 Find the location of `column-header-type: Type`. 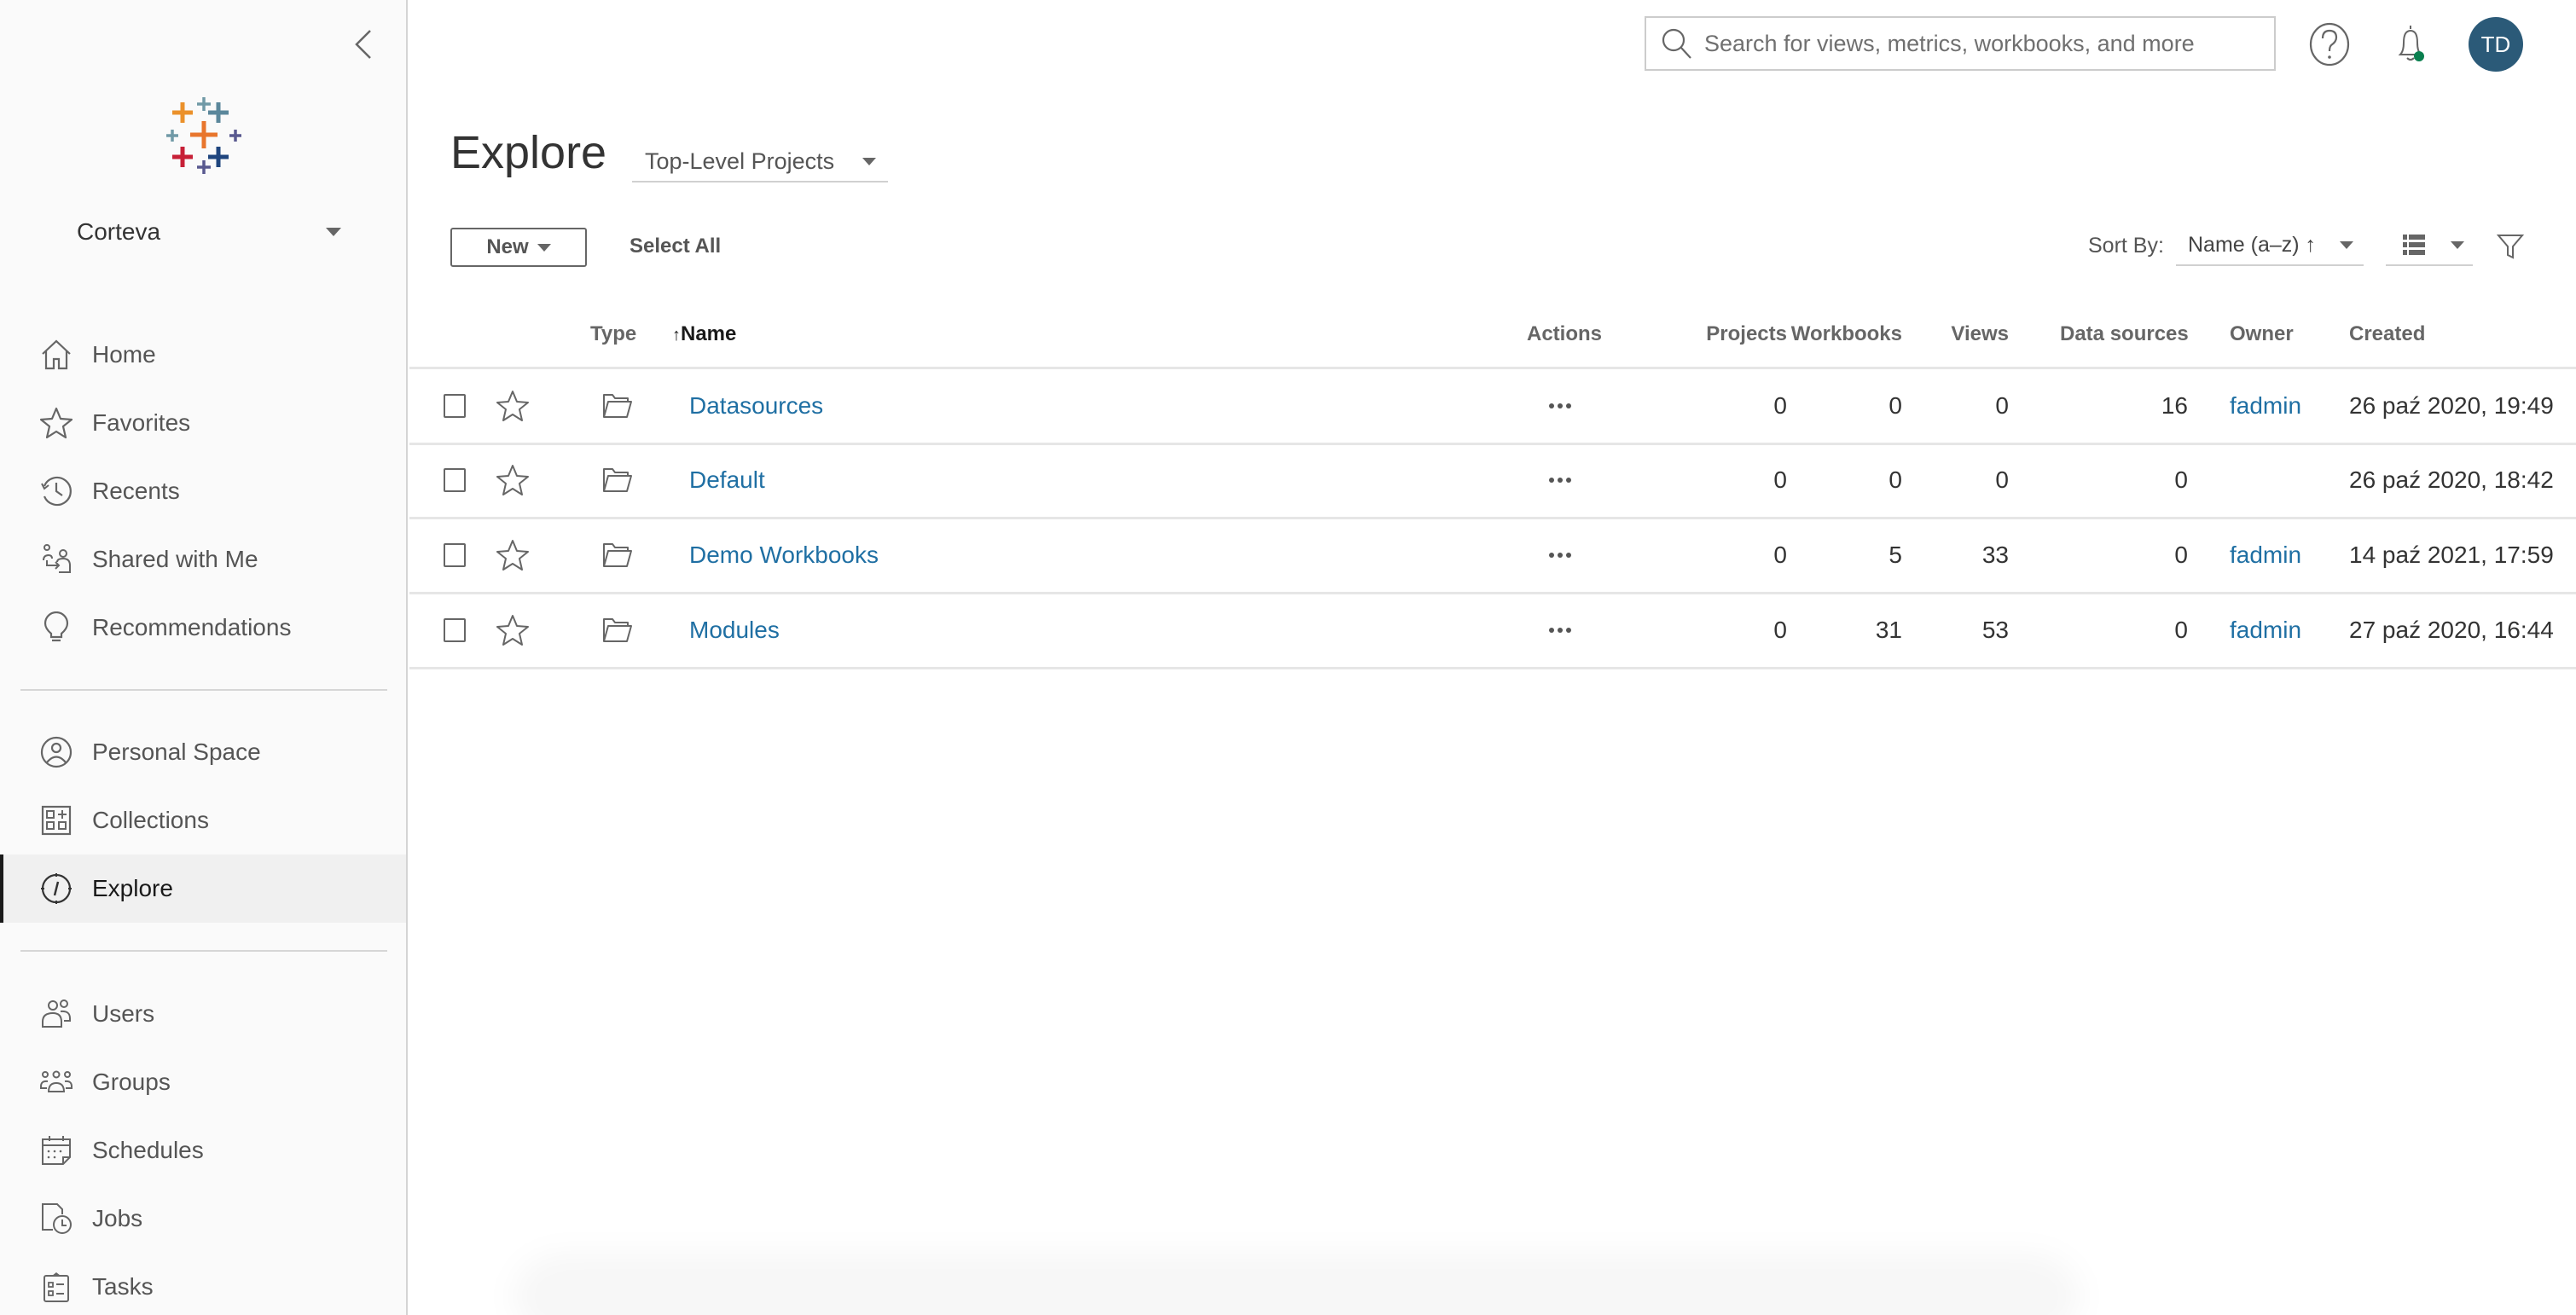

column-header-type: Type is located at coordinates (613, 334).